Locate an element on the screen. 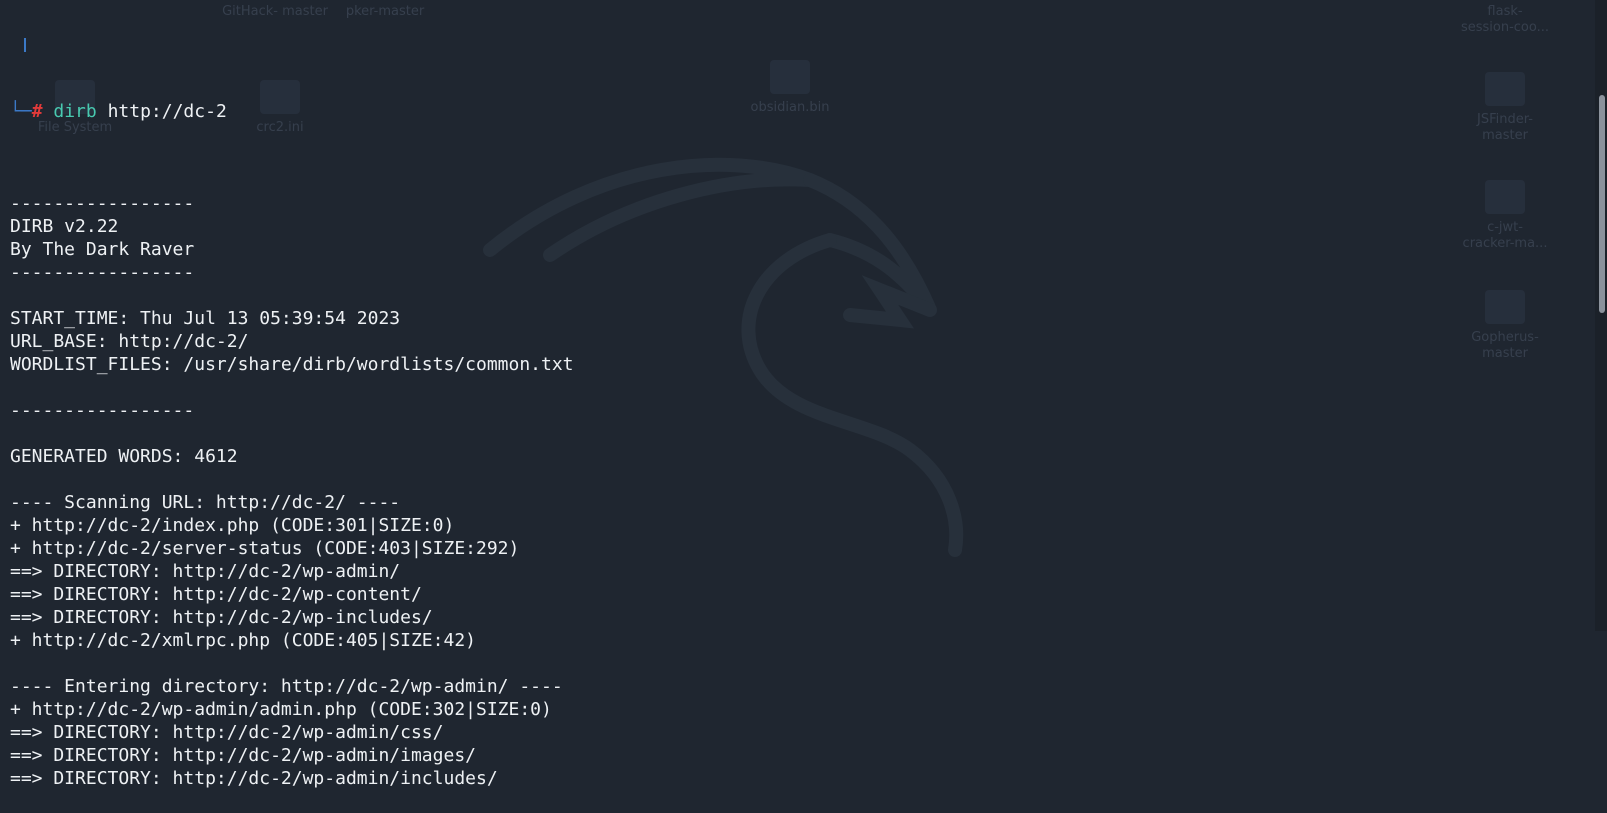 This screenshot has height=813, width=1607. terminal-line: GENERATED WORDS: 4612 is located at coordinates (124, 456).